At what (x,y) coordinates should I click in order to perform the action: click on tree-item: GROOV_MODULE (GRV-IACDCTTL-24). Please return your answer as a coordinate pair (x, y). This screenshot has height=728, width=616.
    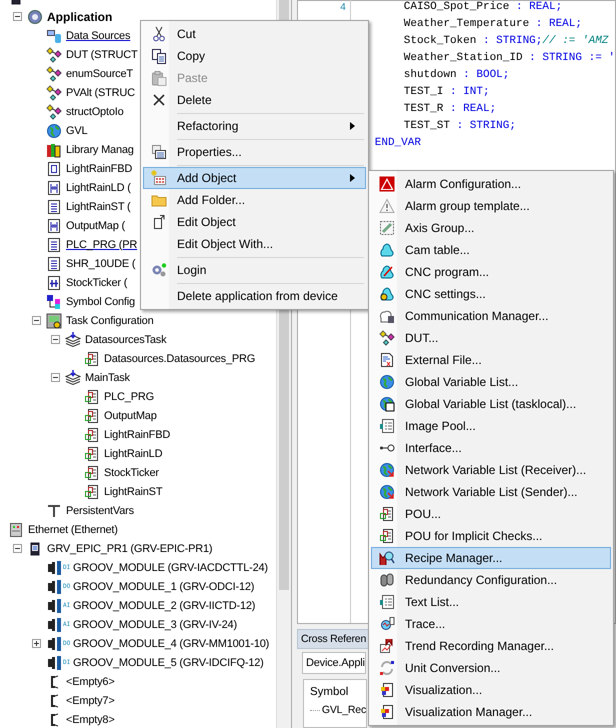
    Looking at the image, I should click on (170, 568).